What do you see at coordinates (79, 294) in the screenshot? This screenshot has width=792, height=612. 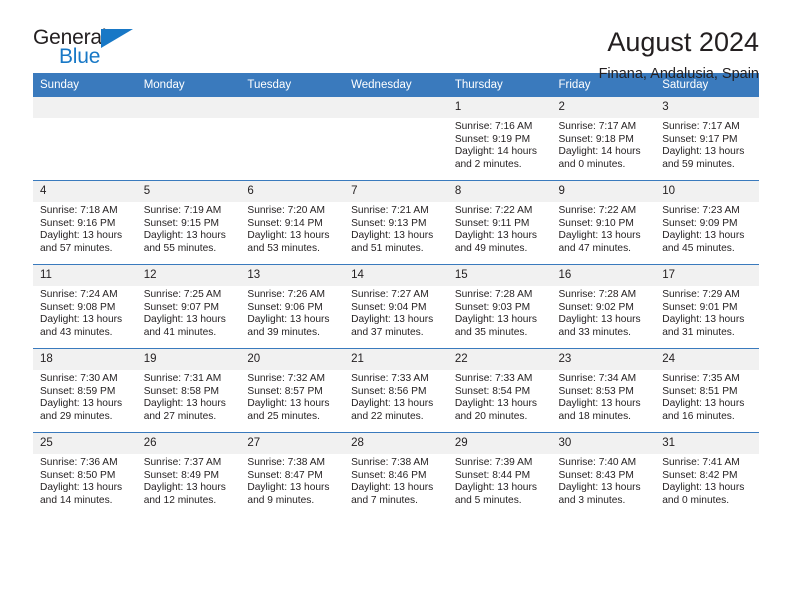 I see `sunrise-text: Sunrise: 7:24 AM` at bounding box center [79, 294].